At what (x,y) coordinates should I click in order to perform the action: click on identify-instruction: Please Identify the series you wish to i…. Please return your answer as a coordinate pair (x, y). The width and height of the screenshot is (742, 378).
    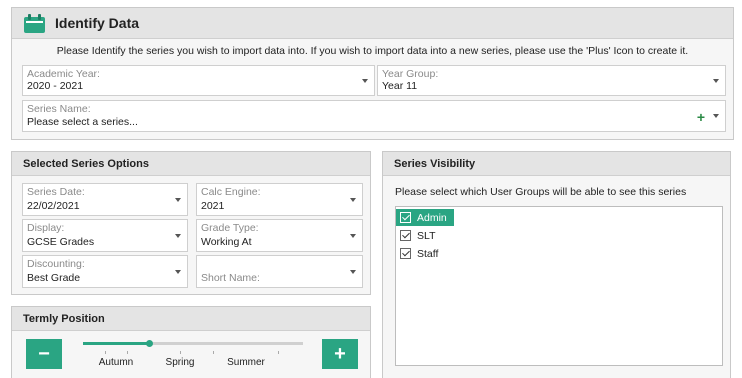
    Looking at the image, I should click on (372, 51).